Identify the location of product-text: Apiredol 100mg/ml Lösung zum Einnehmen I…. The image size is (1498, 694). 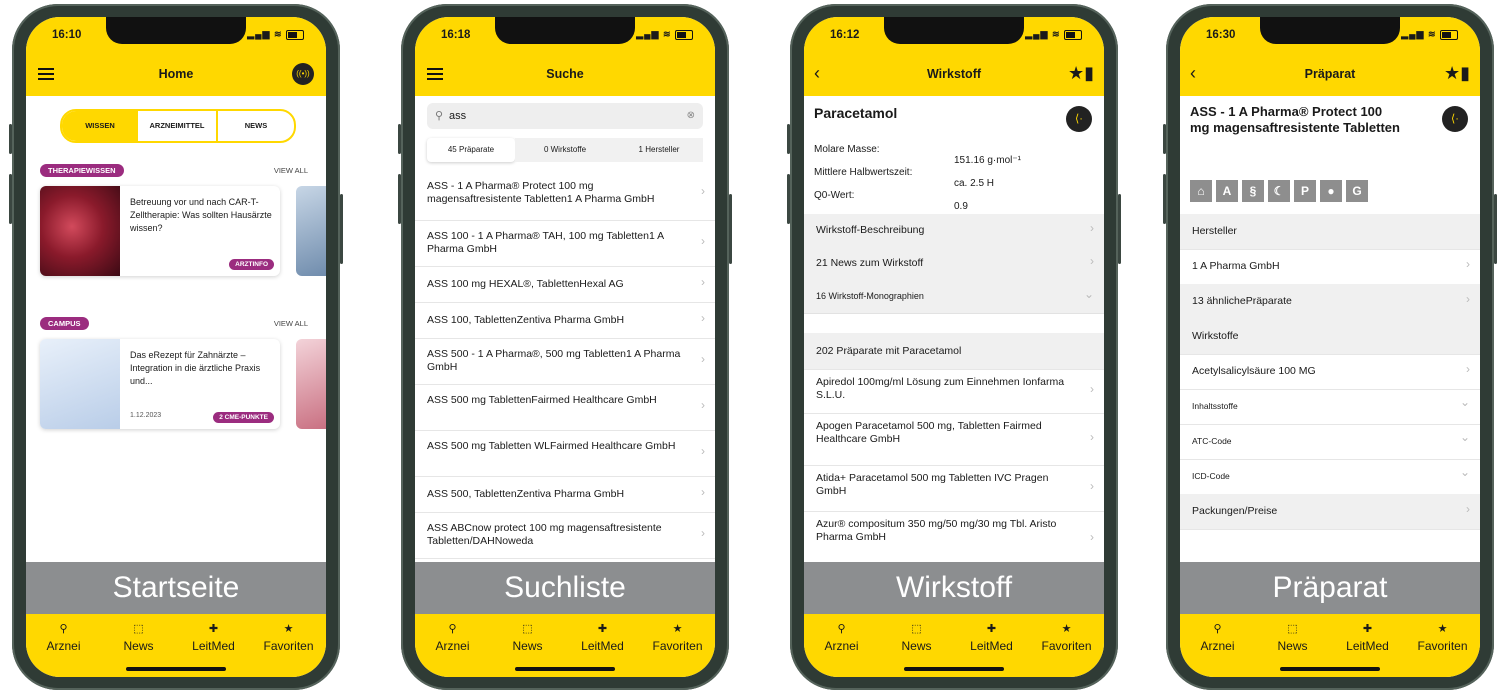
(940, 388).